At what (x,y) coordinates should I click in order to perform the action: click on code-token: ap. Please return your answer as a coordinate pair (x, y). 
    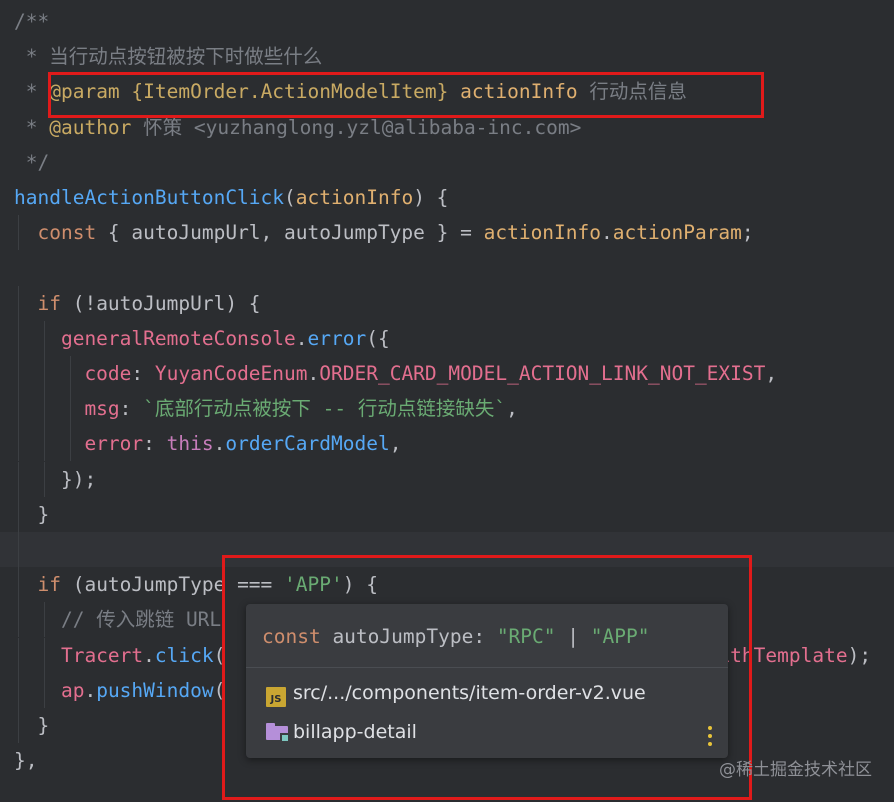
    Looking at the image, I should click on (49, 690).